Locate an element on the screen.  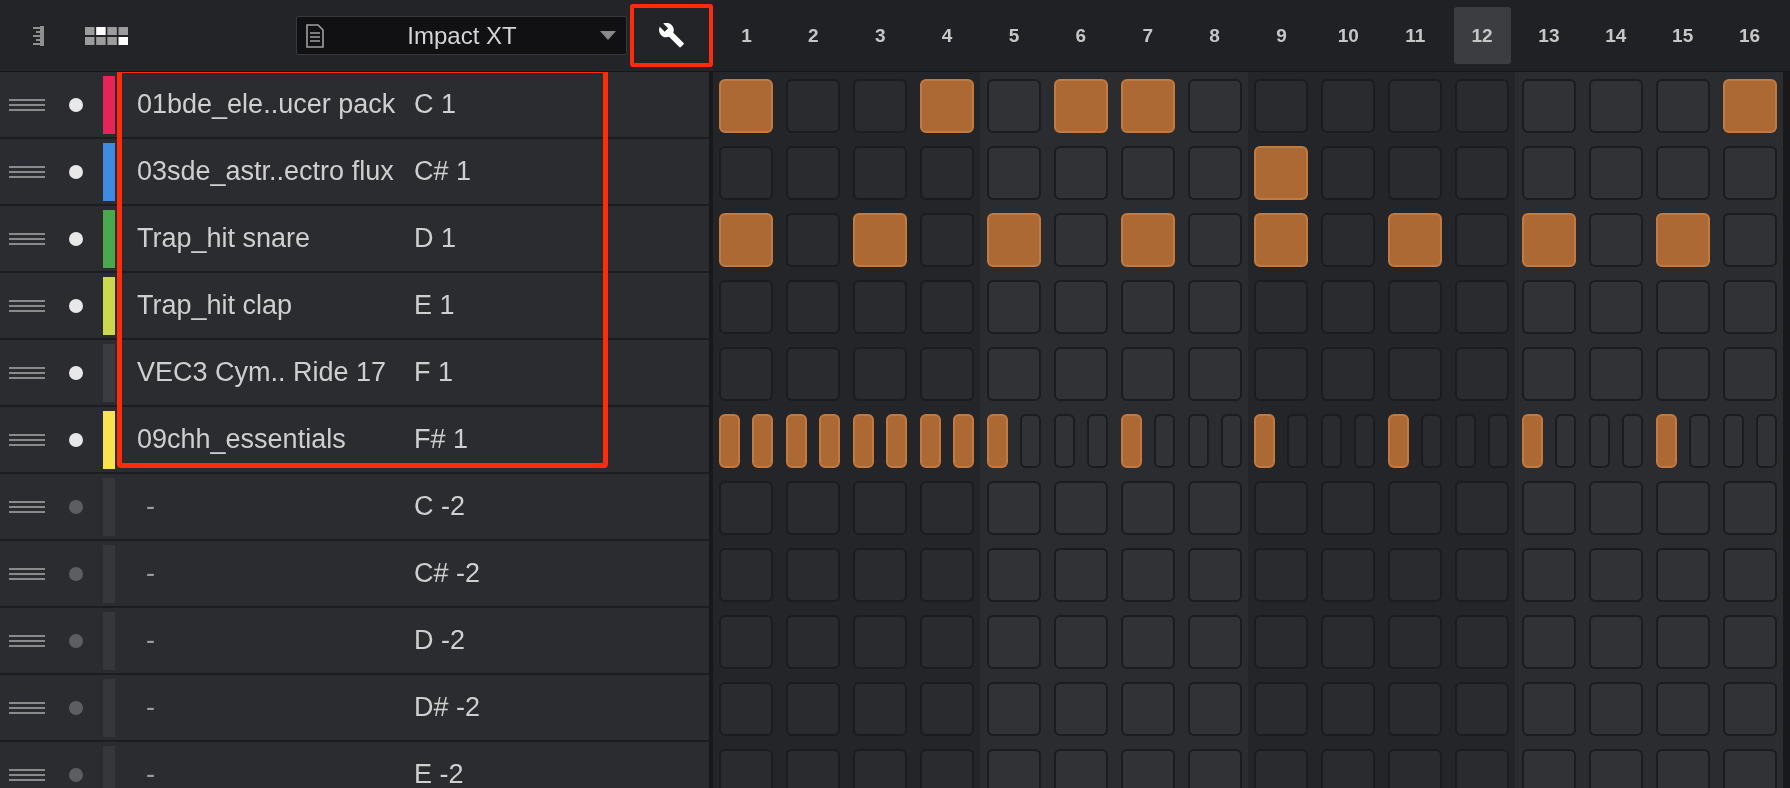
tools-button is located at coordinates (671, 35).